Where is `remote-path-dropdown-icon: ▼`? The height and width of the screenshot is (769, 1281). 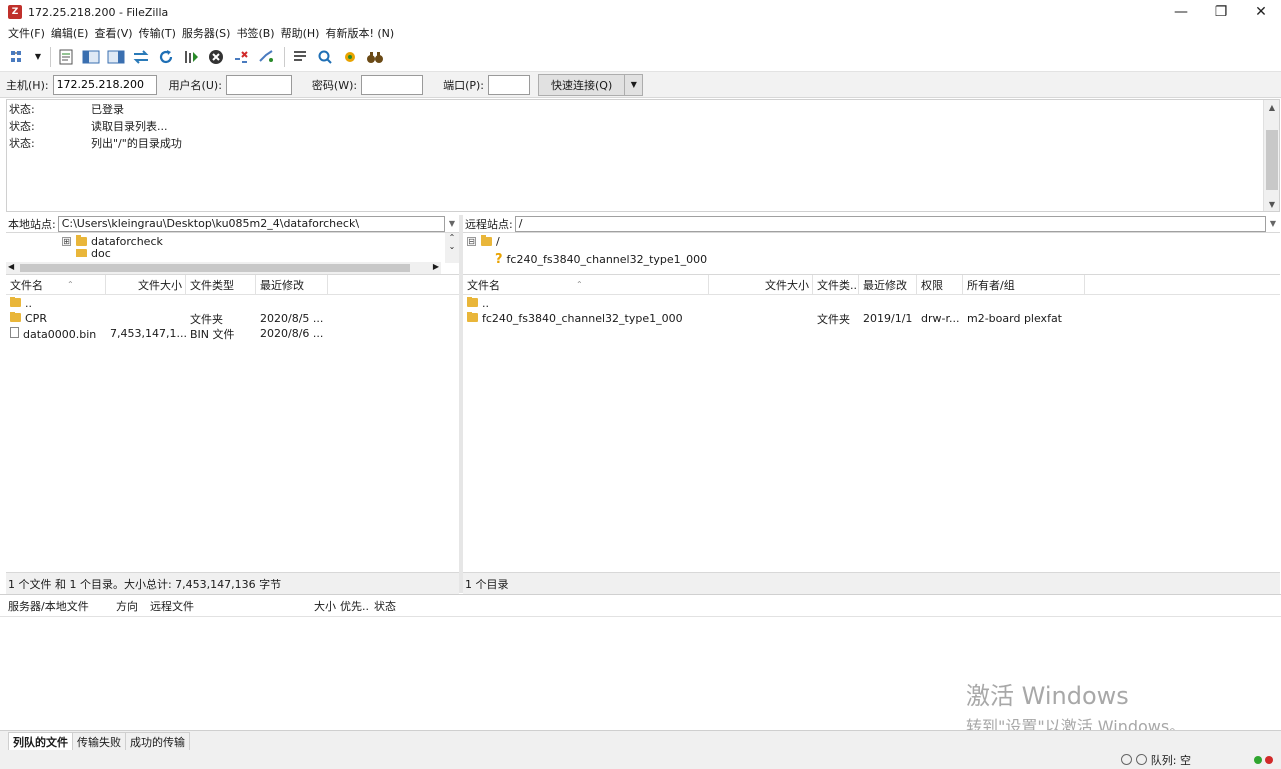 remote-path-dropdown-icon: ▼ is located at coordinates (1273, 223).